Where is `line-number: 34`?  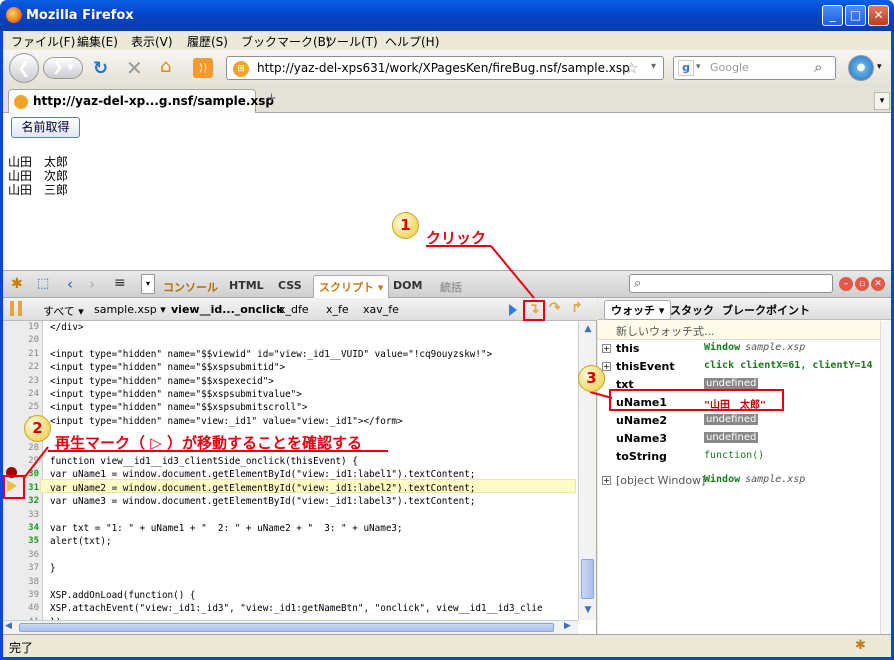
line-number: 34 is located at coordinates (25, 528).